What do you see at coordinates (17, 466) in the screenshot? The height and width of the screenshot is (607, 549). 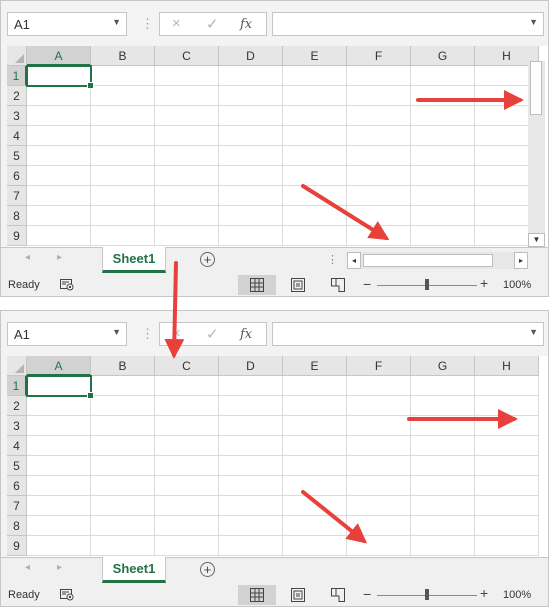 I see `row-header-5: 5` at bounding box center [17, 466].